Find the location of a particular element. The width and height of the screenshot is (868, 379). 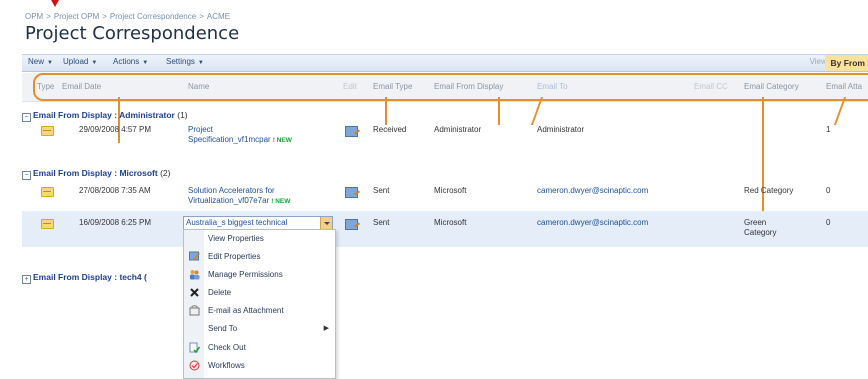

email-attachments: 1 is located at coordinates (828, 129).